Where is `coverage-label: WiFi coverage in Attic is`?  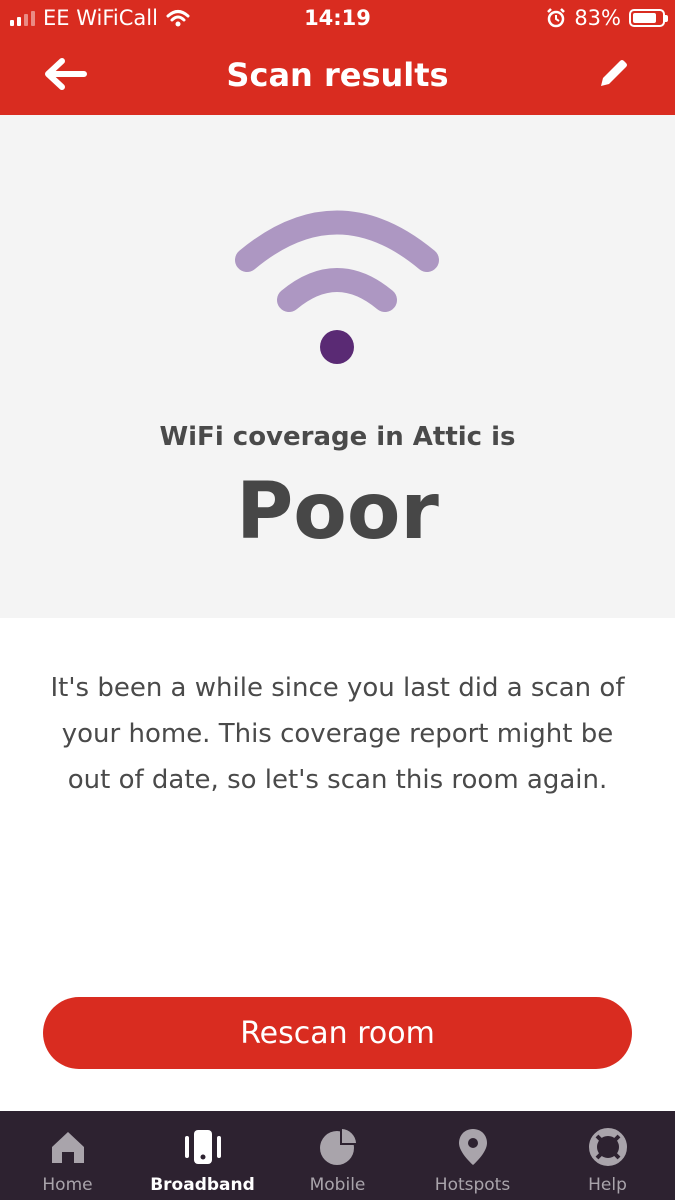 coverage-label: WiFi coverage in Attic is is located at coordinates (337, 437).